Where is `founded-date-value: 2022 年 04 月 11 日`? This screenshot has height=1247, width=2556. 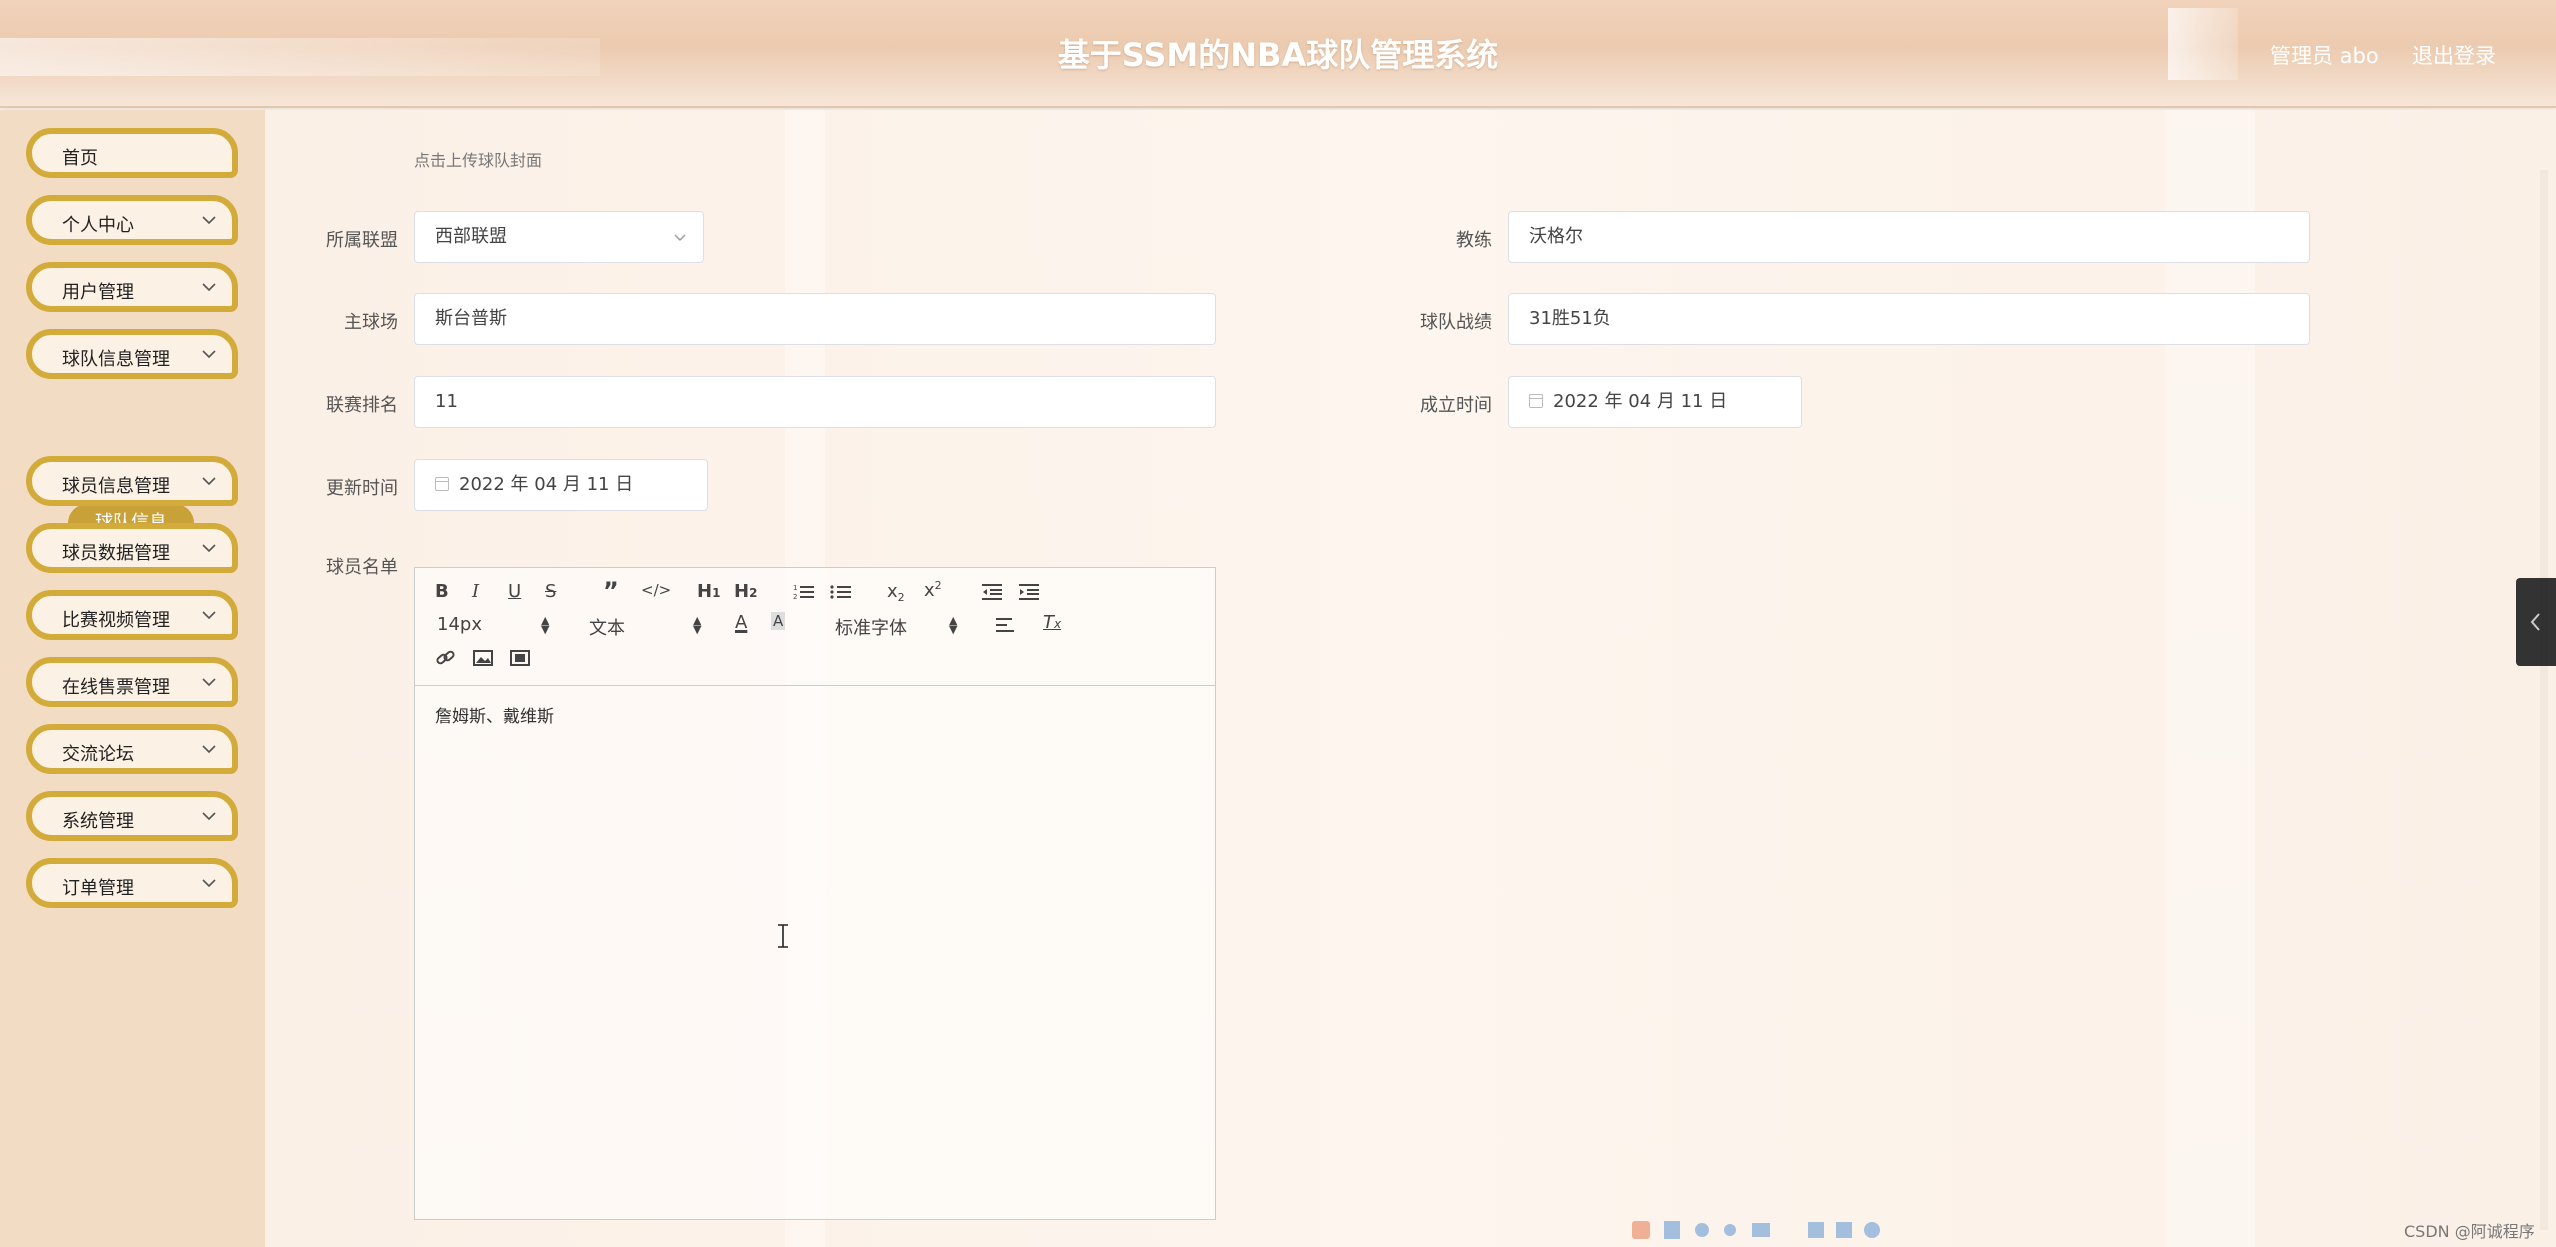
founded-date-value: 2022 年 04 月 11 日 is located at coordinates (1640, 401).